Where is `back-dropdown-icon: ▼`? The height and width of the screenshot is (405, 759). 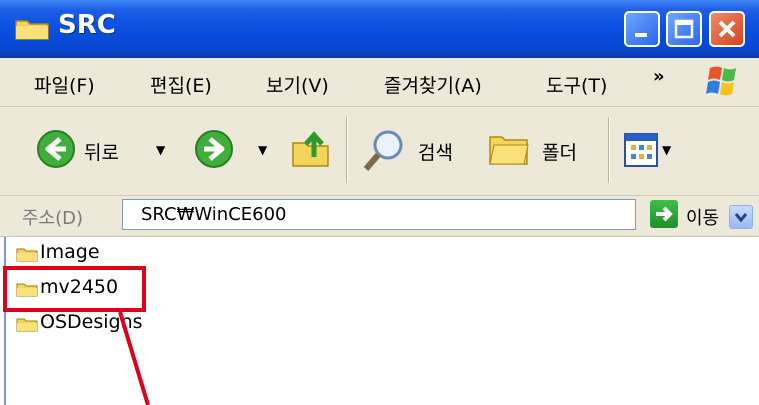
back-dropdown-icon: ▼ is located at coordinates (160, 150).